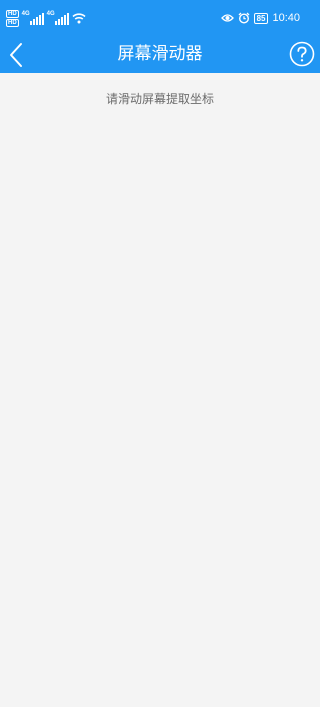  I want to click on status-bar-left: HD HD 4G 4G, so click(46, 18).